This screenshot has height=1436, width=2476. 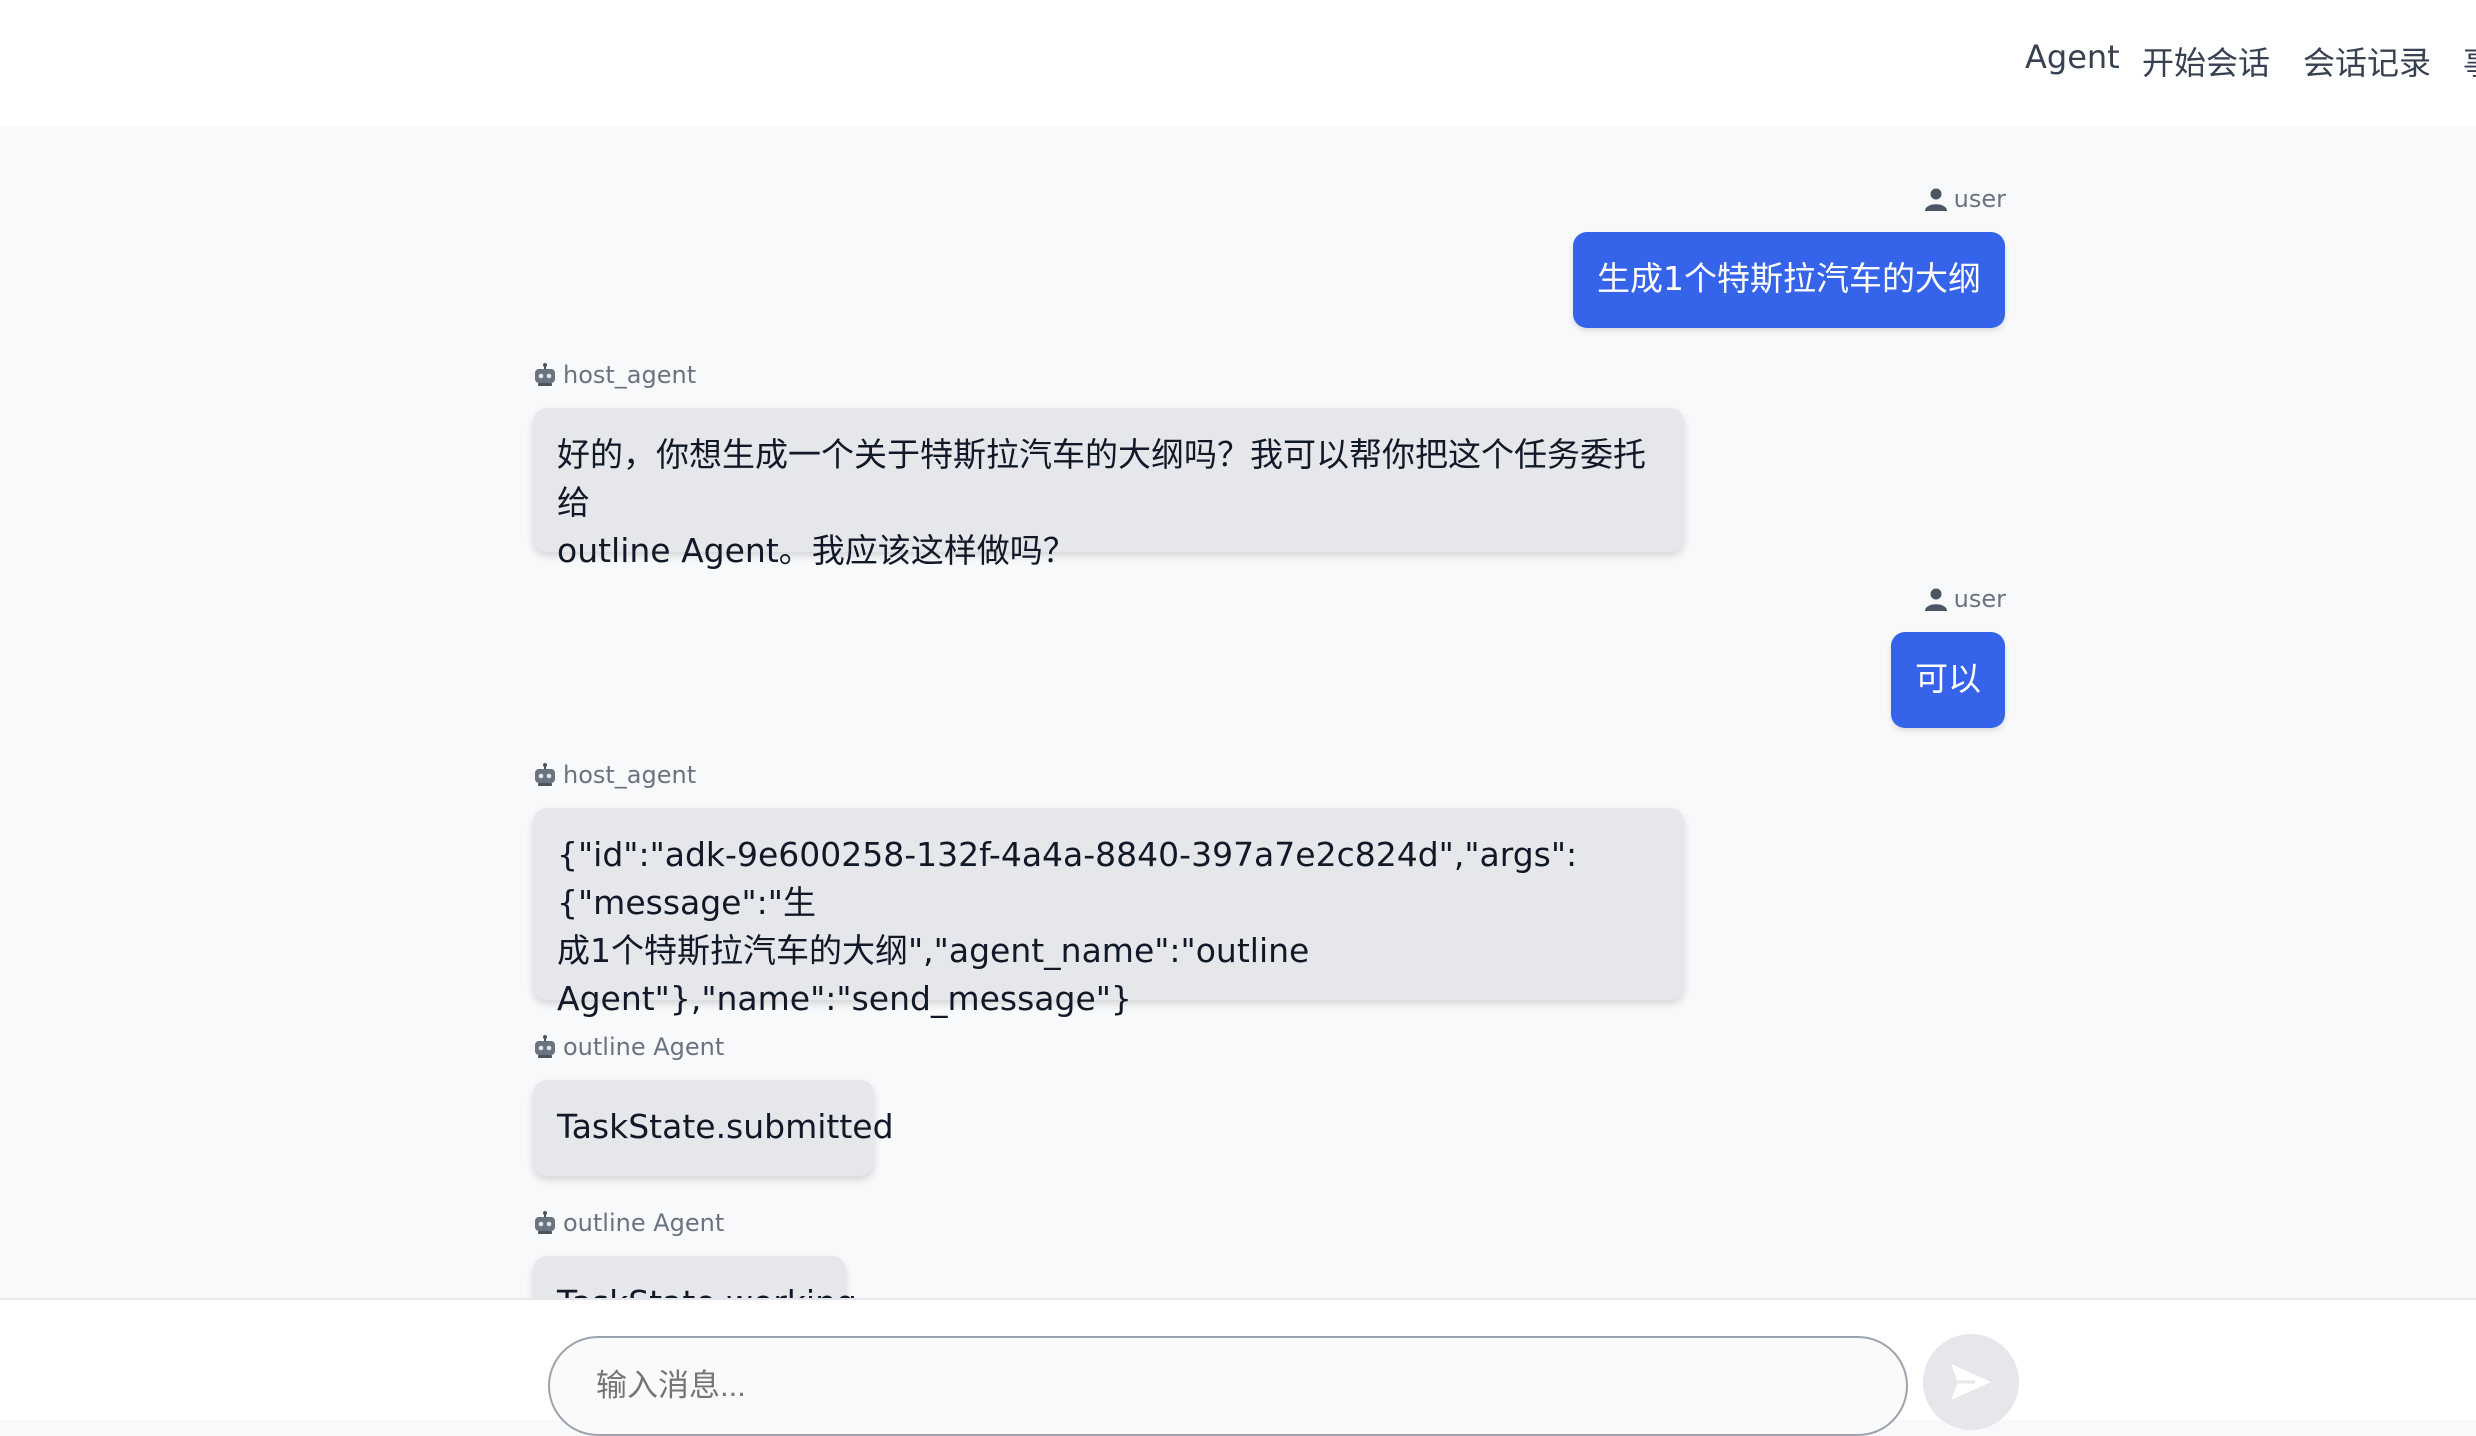 I want to click on top-navigation-bar: Agent 开始会话 会话记录 事, so click(x=1238, y=63).